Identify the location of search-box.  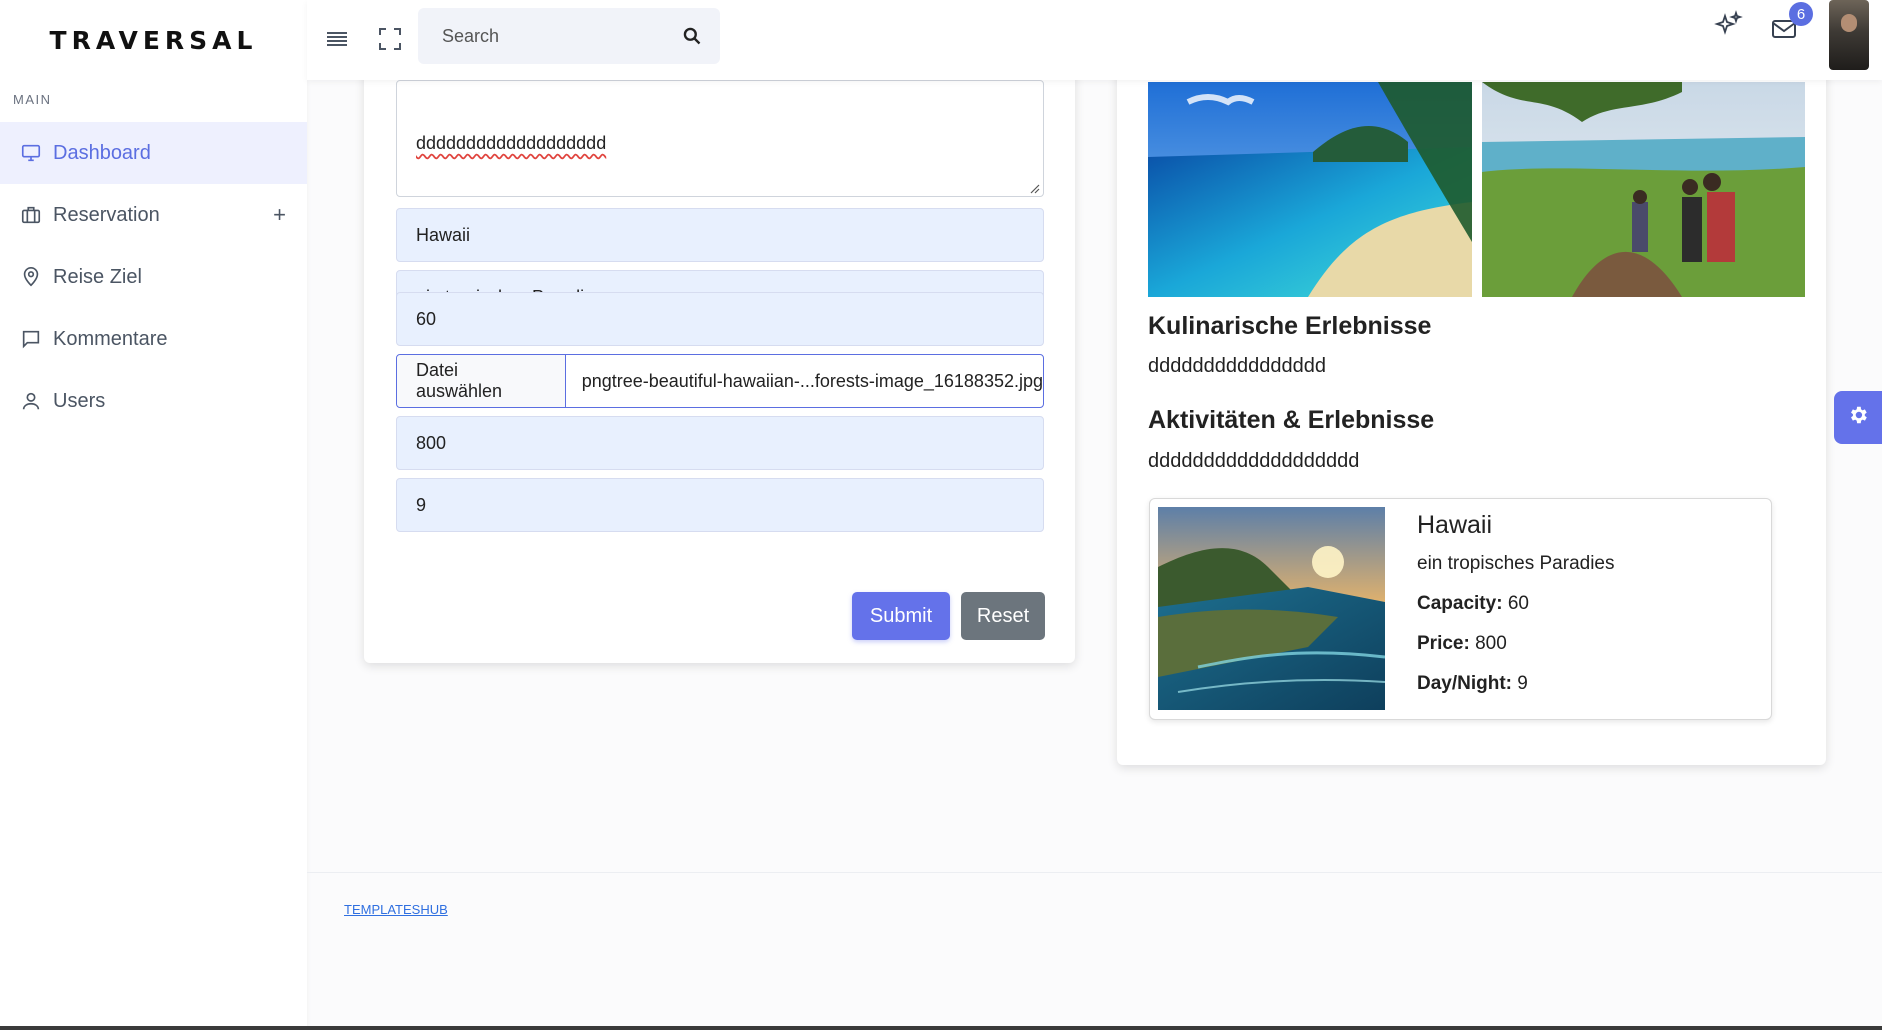
(569, 36).